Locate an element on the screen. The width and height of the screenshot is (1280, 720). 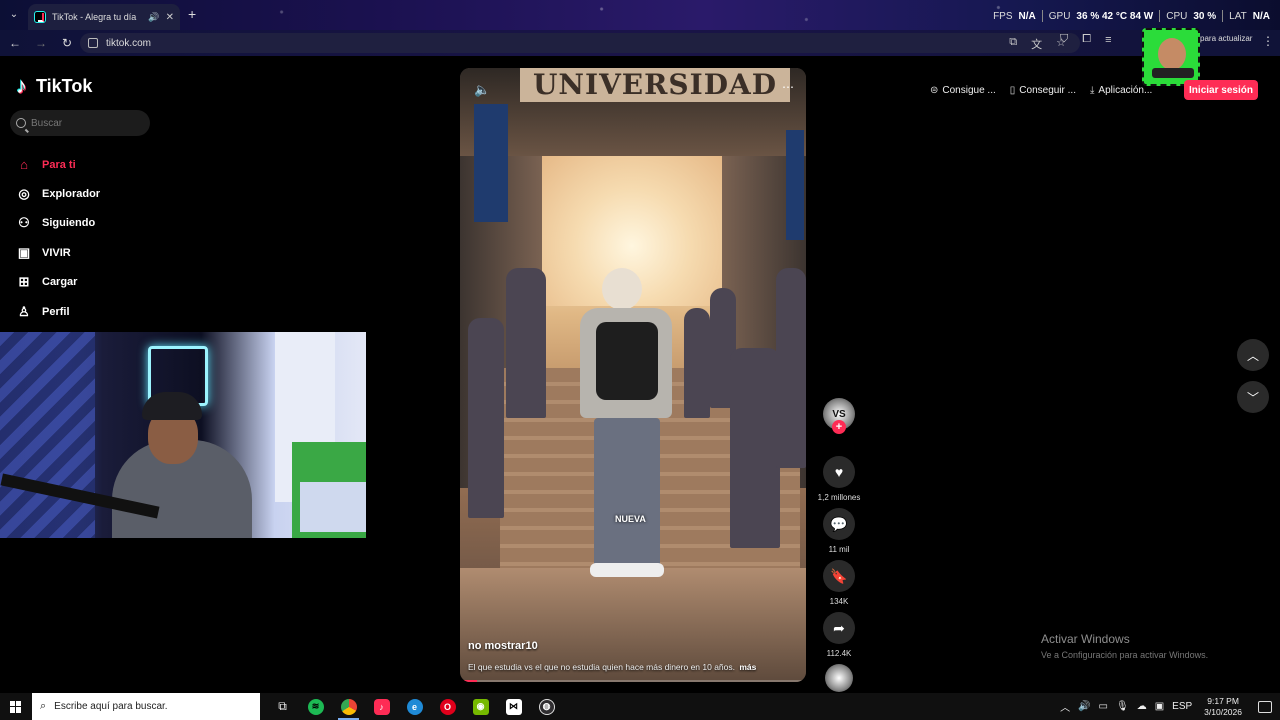
back-button: ← is located at coordinates (15, 43).